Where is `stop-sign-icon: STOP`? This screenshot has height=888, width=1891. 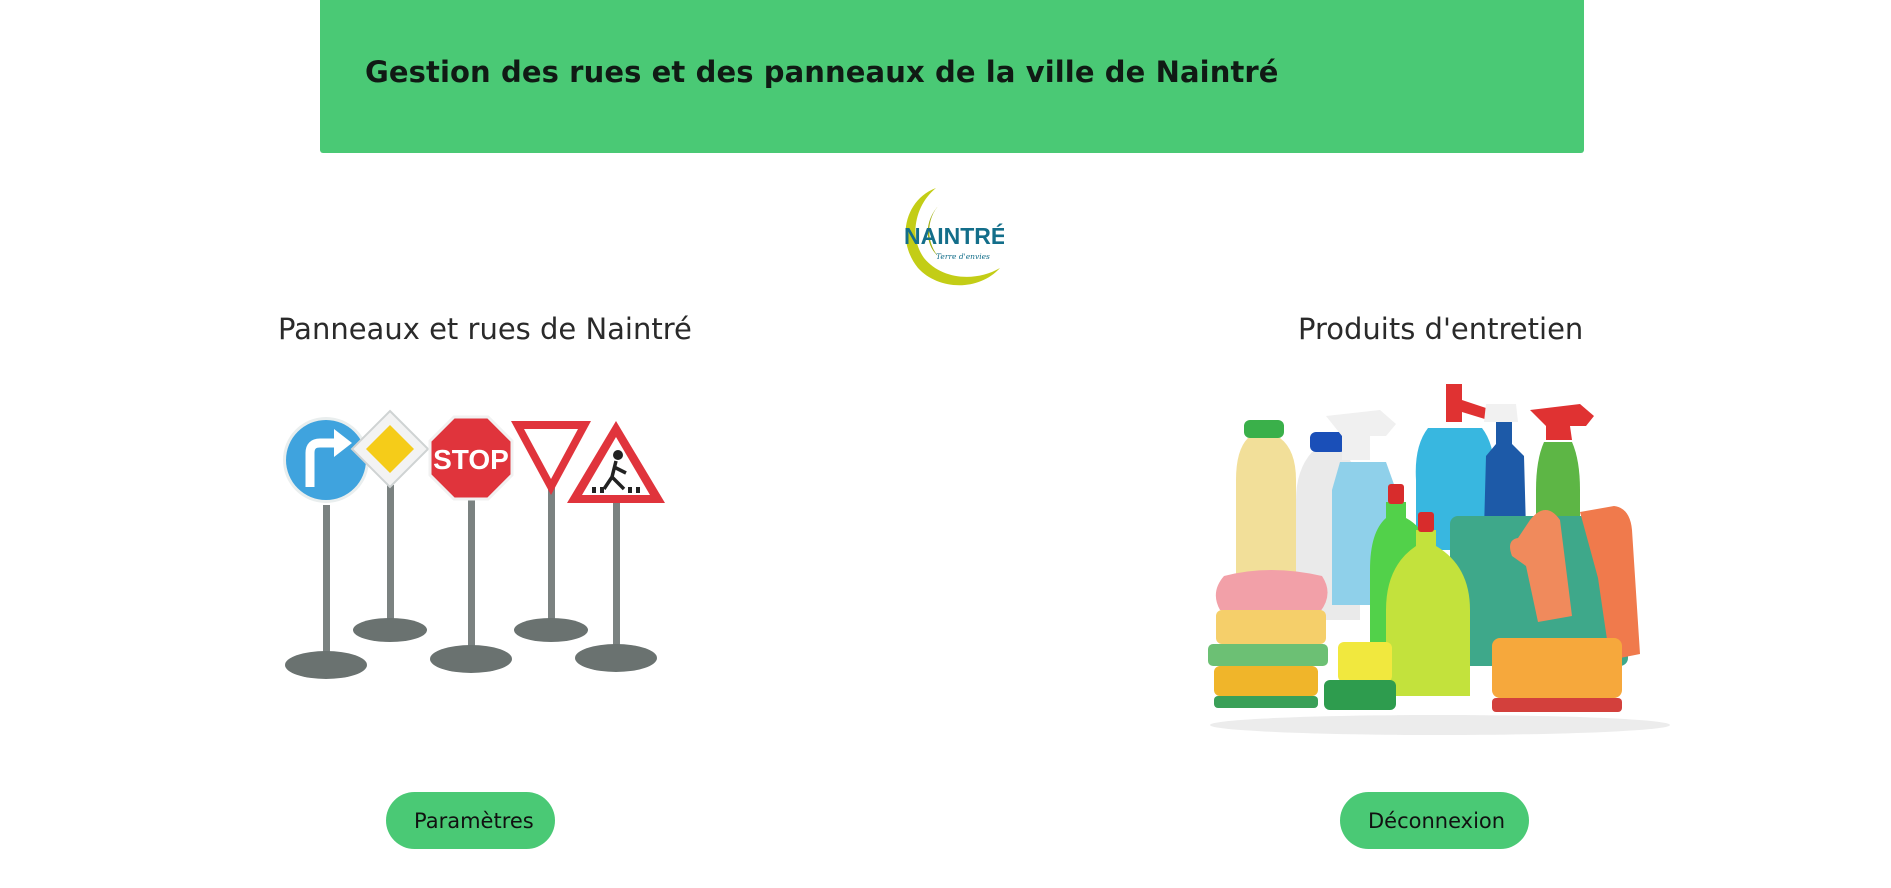 stop-sign-icon: STOP is located at coordinates (471, 458).